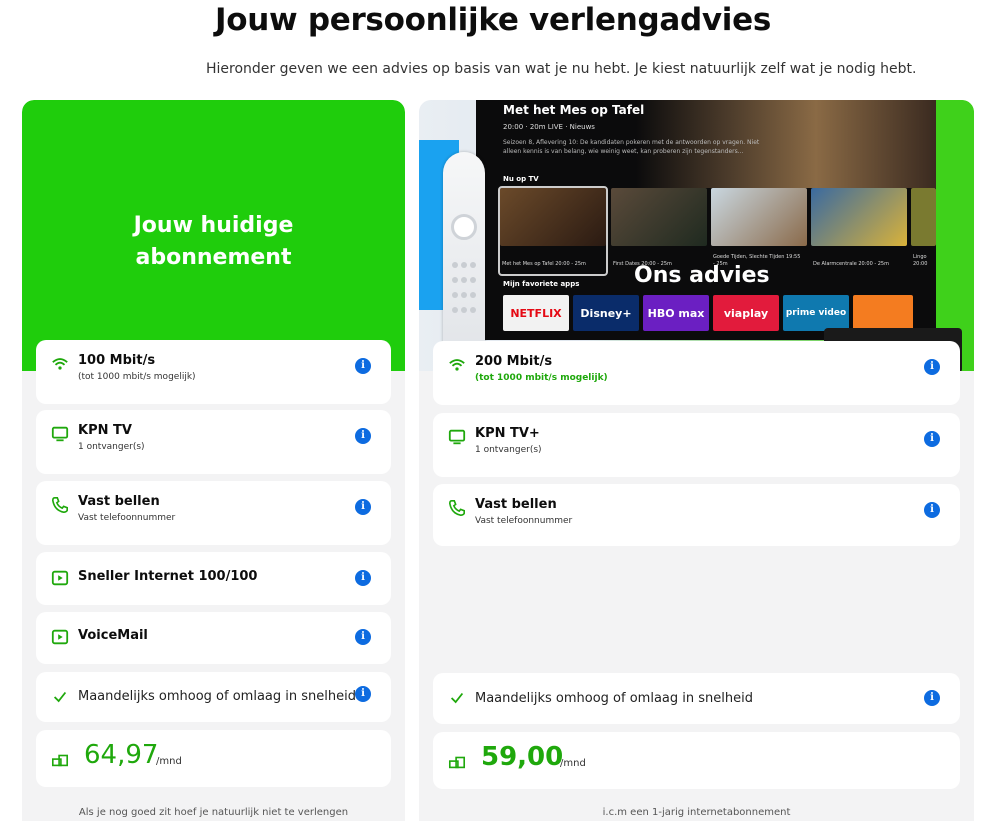  I want to click on app-tile-hbo: HBO max, so click(676, 313).